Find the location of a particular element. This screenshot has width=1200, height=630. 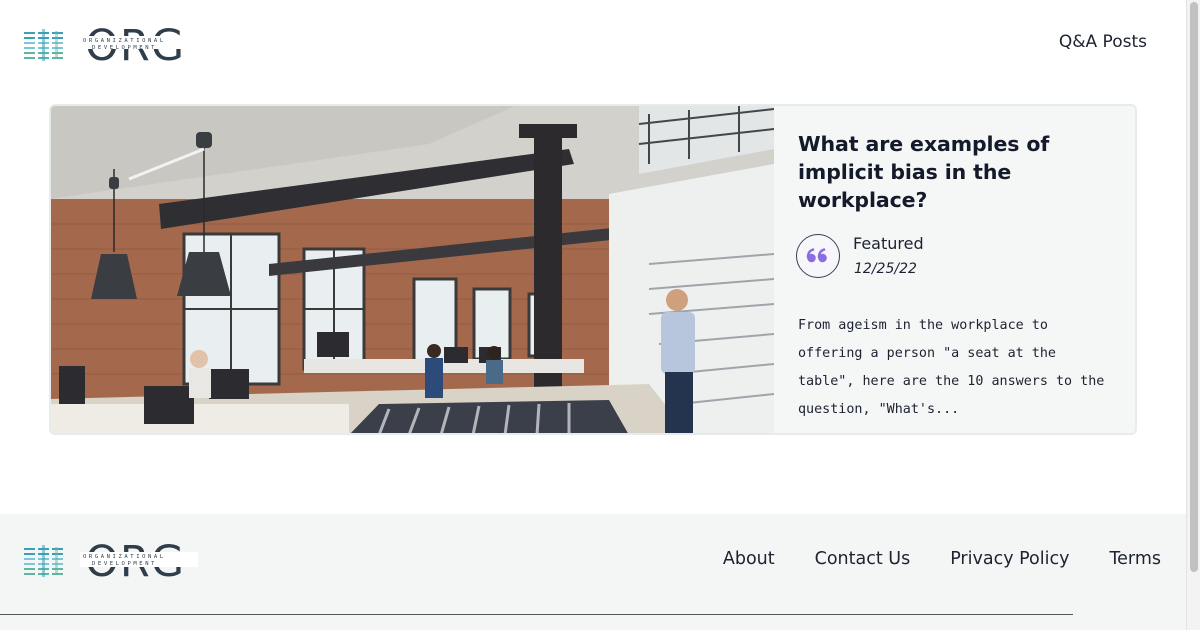

footer-link-terms: Terms is located at coordinates (1135, 559).